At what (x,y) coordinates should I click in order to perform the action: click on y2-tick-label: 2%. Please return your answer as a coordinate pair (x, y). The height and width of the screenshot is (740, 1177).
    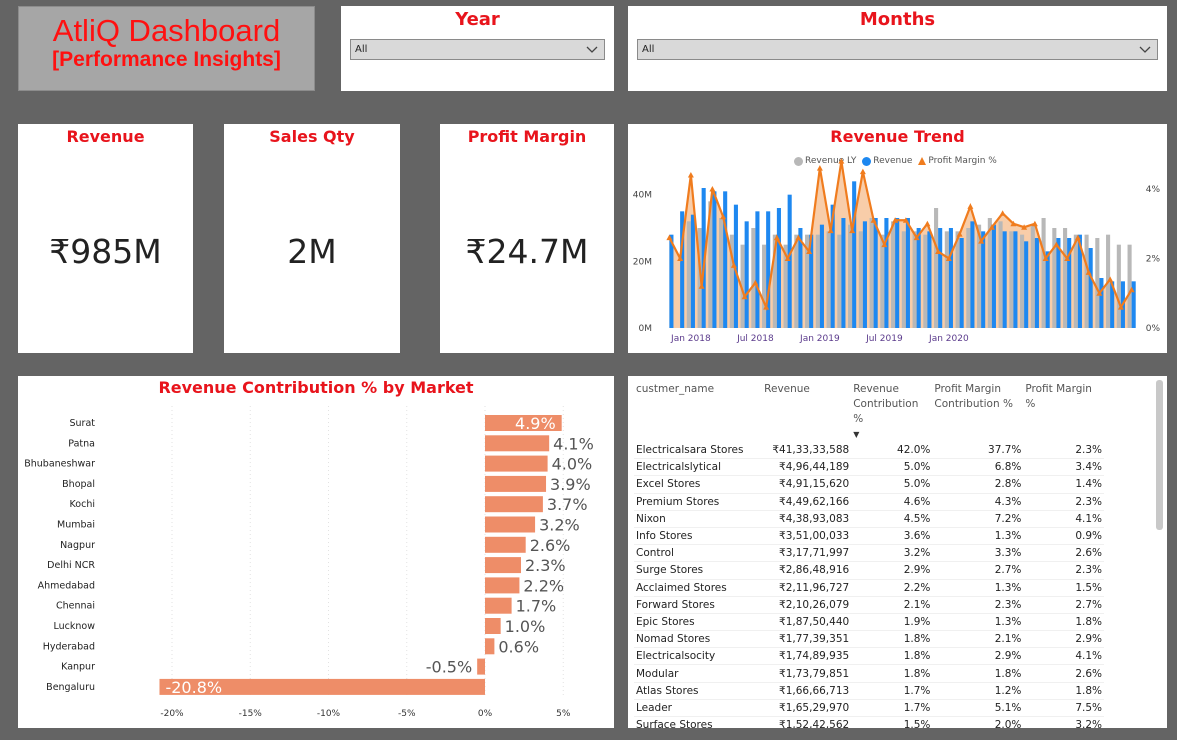
    Looking at the image, I should click on (1153, 259).